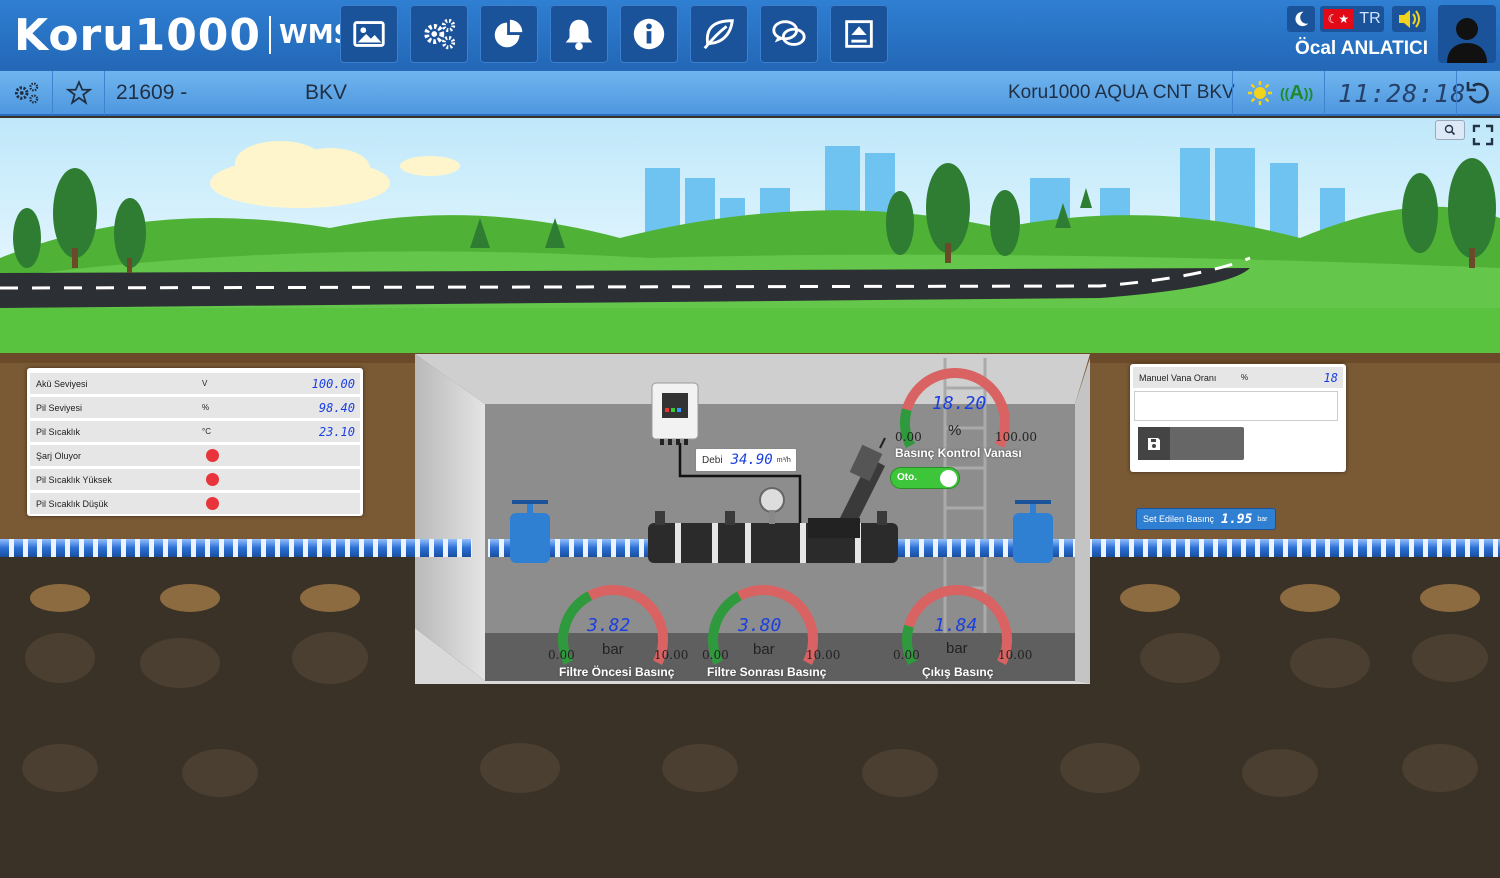  What do you see at coordinates (908, 437) in the screenshot?
I see `valve-gauge-min: 0.00` at bounding box center [908, 437].